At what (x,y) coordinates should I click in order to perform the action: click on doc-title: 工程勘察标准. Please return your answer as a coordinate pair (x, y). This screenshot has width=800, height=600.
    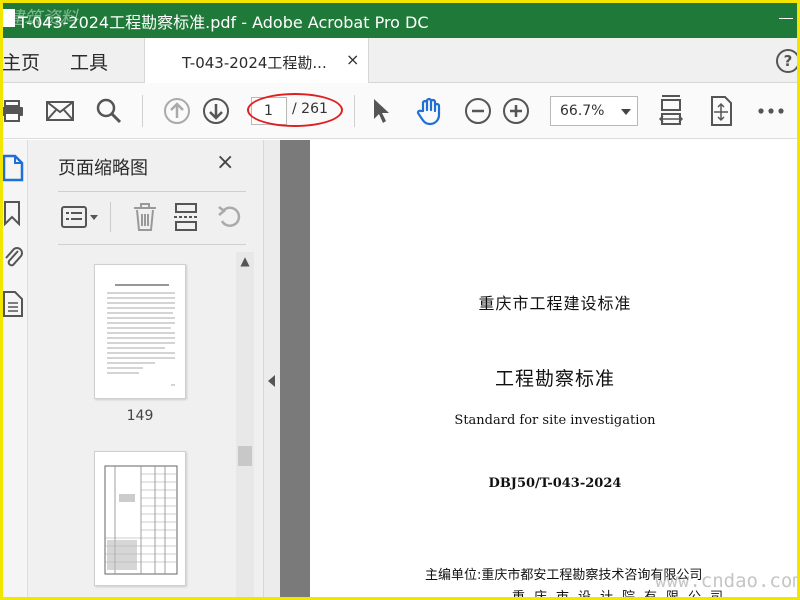
    Looking at the image, I should click on (554, 379).